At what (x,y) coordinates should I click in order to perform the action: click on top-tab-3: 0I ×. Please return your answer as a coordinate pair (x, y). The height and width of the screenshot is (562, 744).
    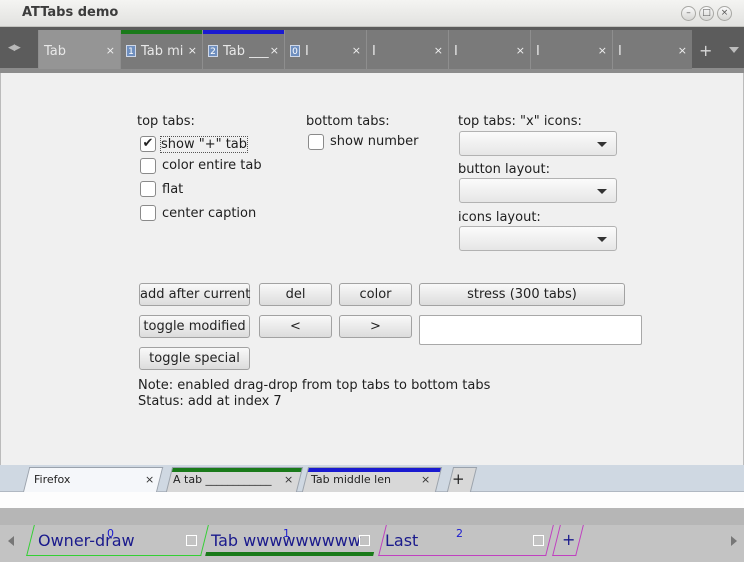
    Looking at the image, I should click on (325, 49).